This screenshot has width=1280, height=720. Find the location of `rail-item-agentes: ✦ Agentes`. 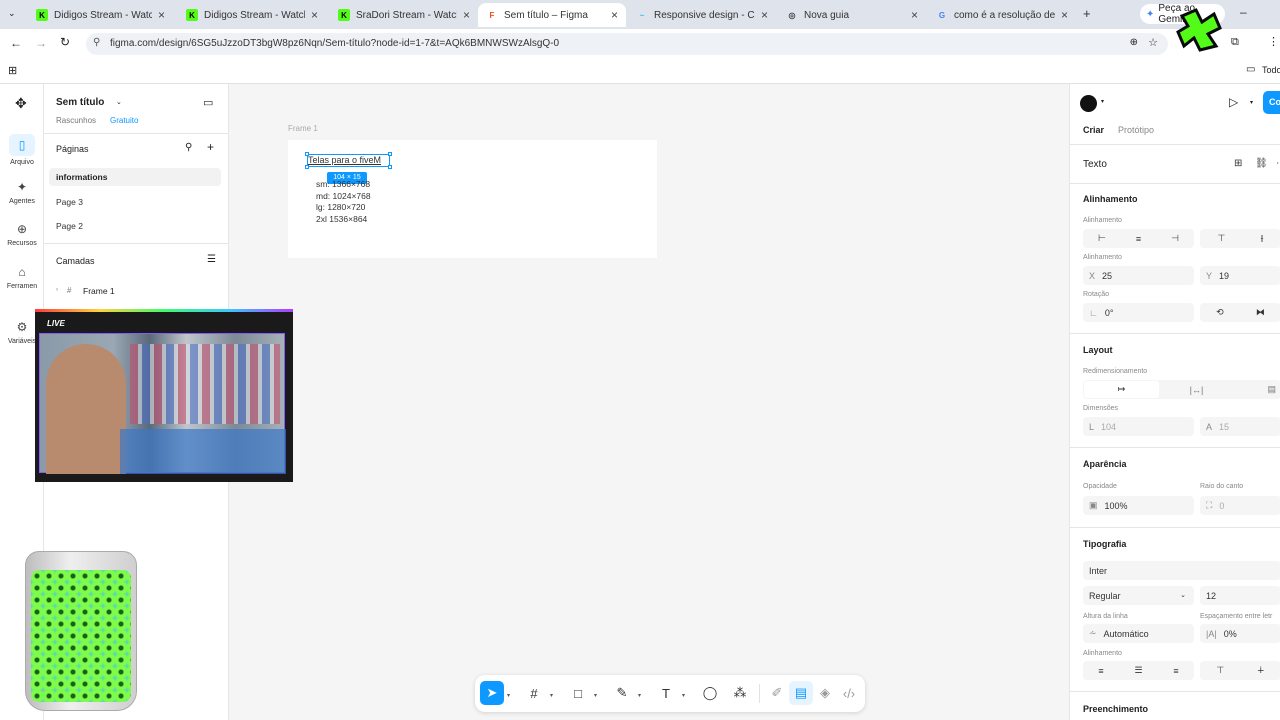

rail-item-agentes: ✦ Agentes is located at coordinates (22, 192).